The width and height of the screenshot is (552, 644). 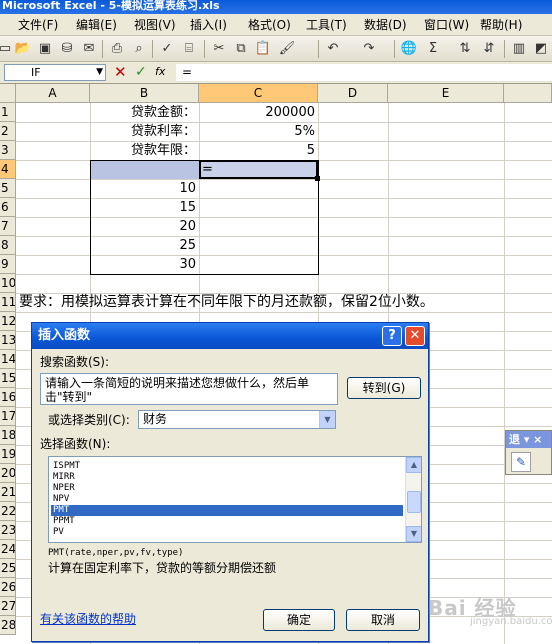 I want to click on menu-edit: 编辑(E), so click(x=96, y=25).